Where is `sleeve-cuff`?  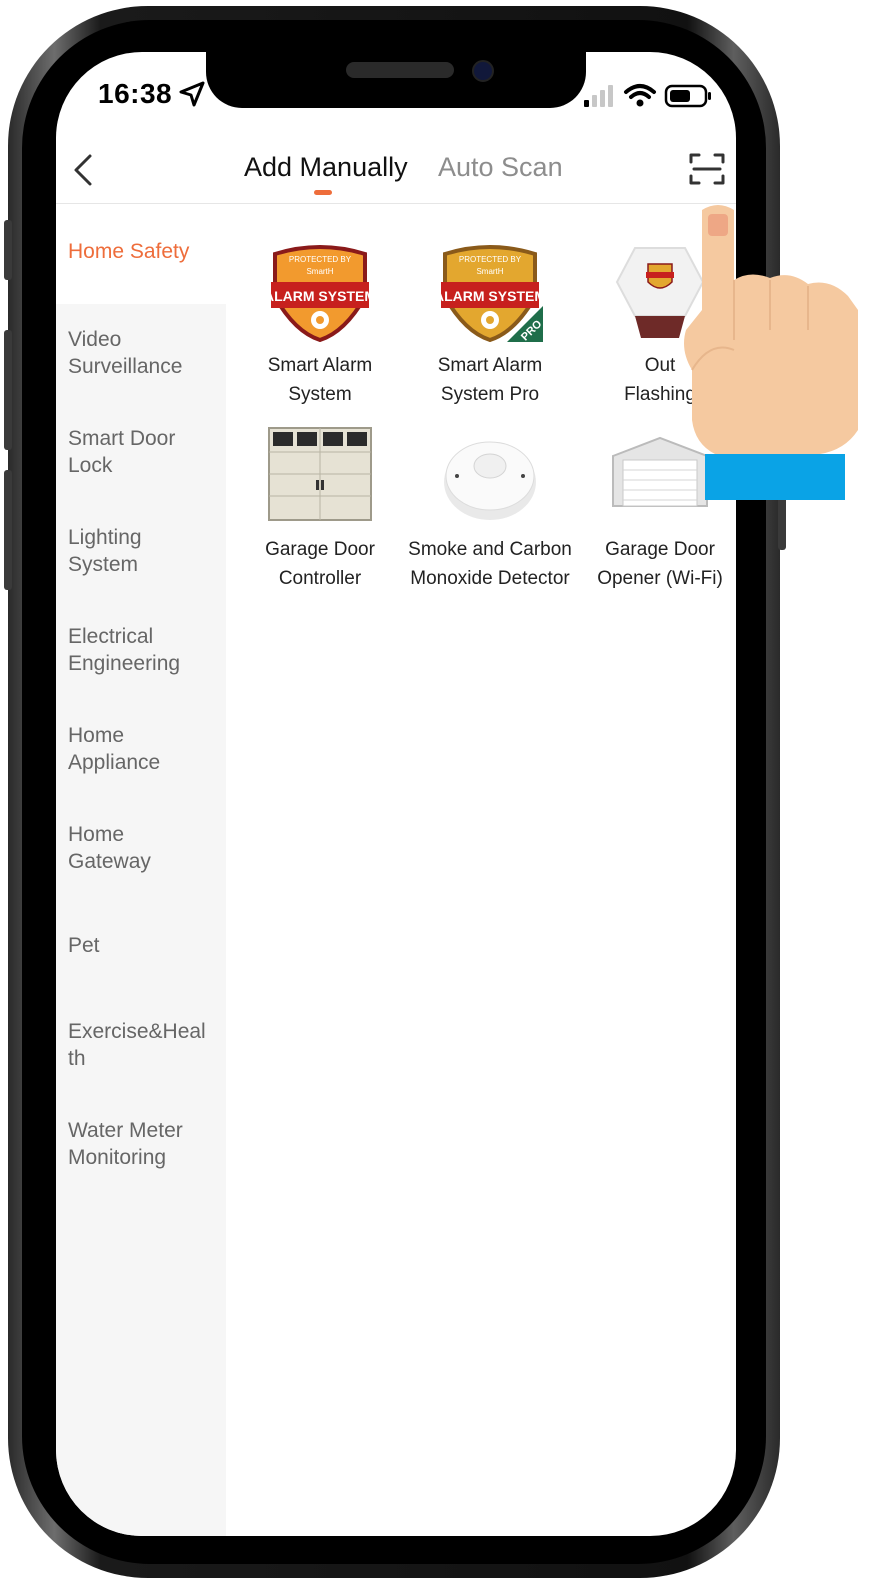 sleeve-cuff is located at coordinates (775, 477).